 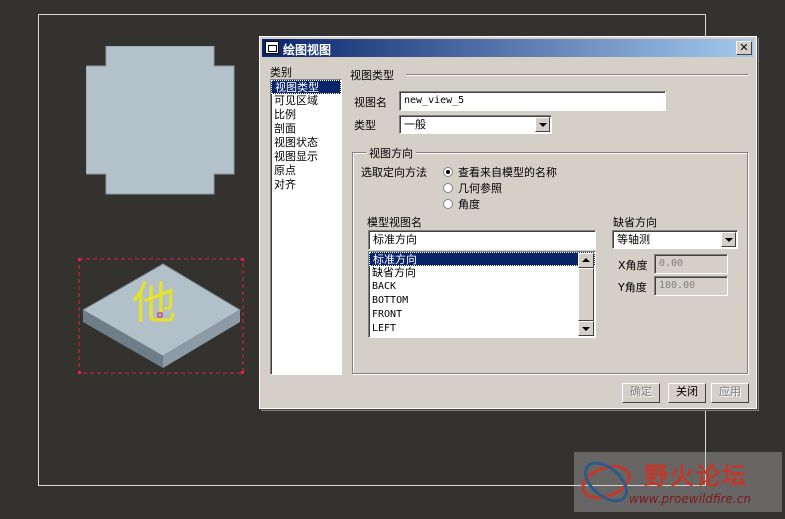 I want to click on model-view-scrollbar, so click(x=586, y=294).